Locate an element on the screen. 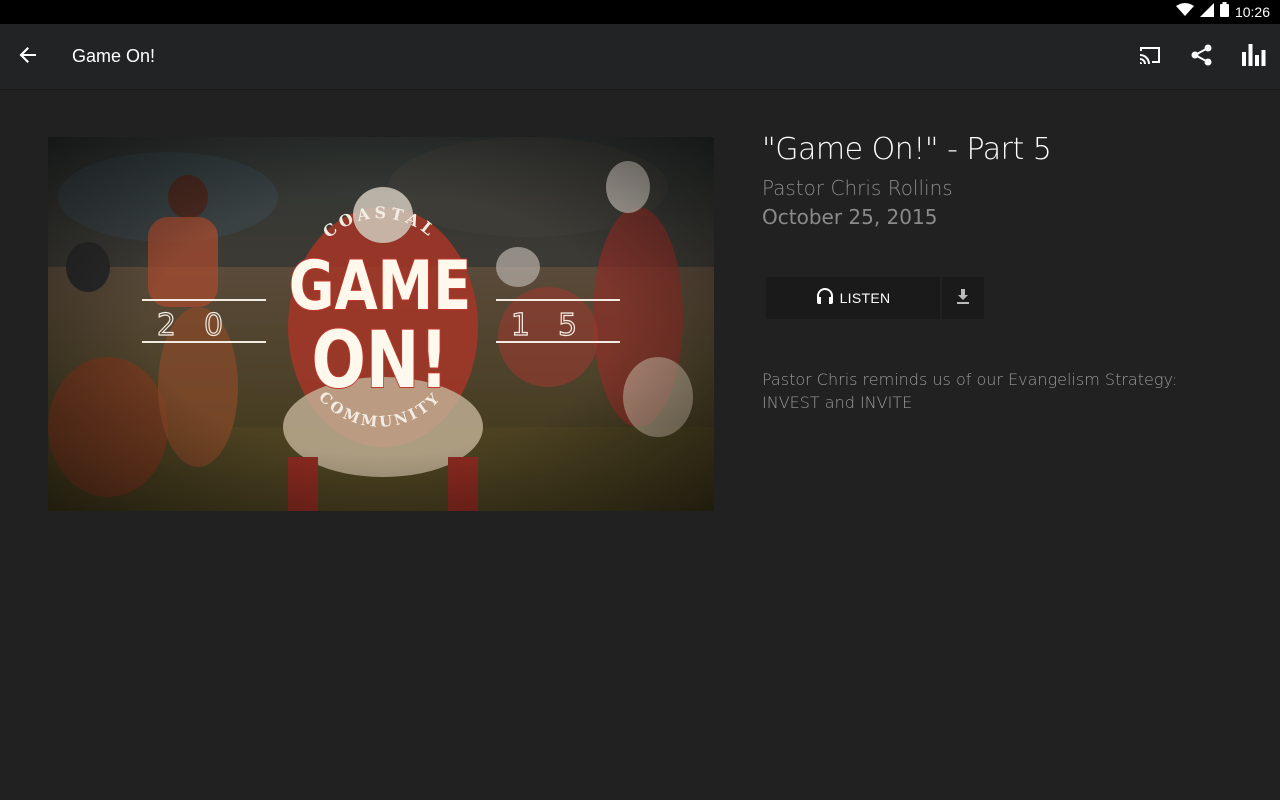 This screenshot has width=1280, height=800. status-icons: 10:26 is located at coordinates (1222, 12).